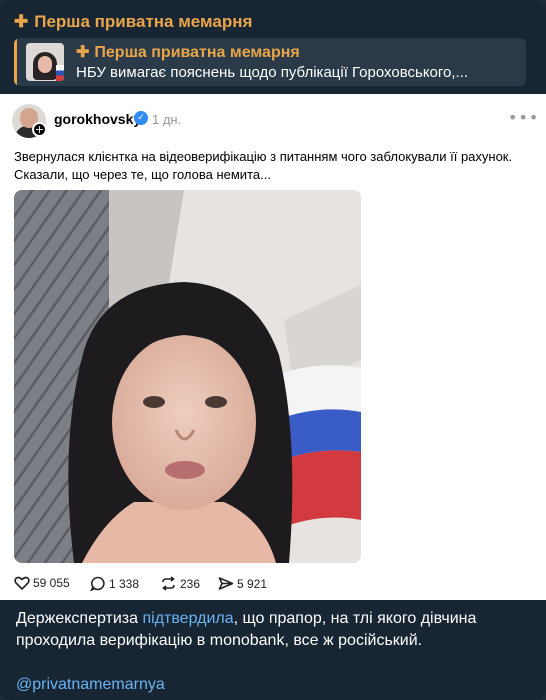 The width and height of the screenshot is (546, 700). What do you see at coordinates (187, 618) in the screenshot?
I see `caption-link: підтвердила` at bounding box center [187, 618].